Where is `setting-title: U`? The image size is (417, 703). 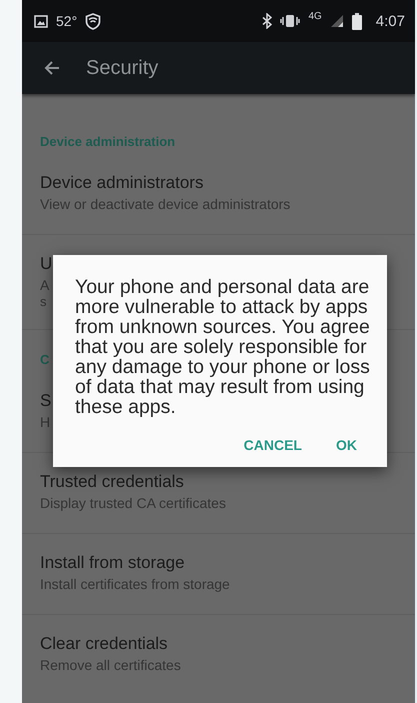 setting-title: U is located at coordinates (46, 264).